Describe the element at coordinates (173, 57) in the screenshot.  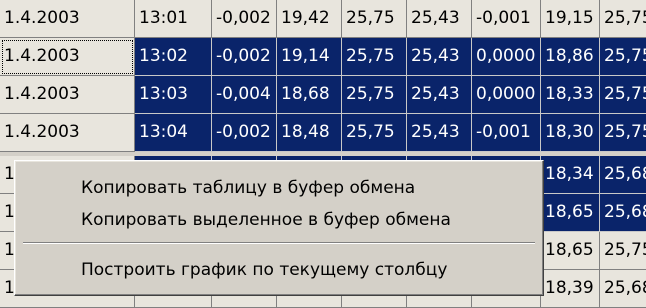
I see `table-cell: 13:02` at that location.